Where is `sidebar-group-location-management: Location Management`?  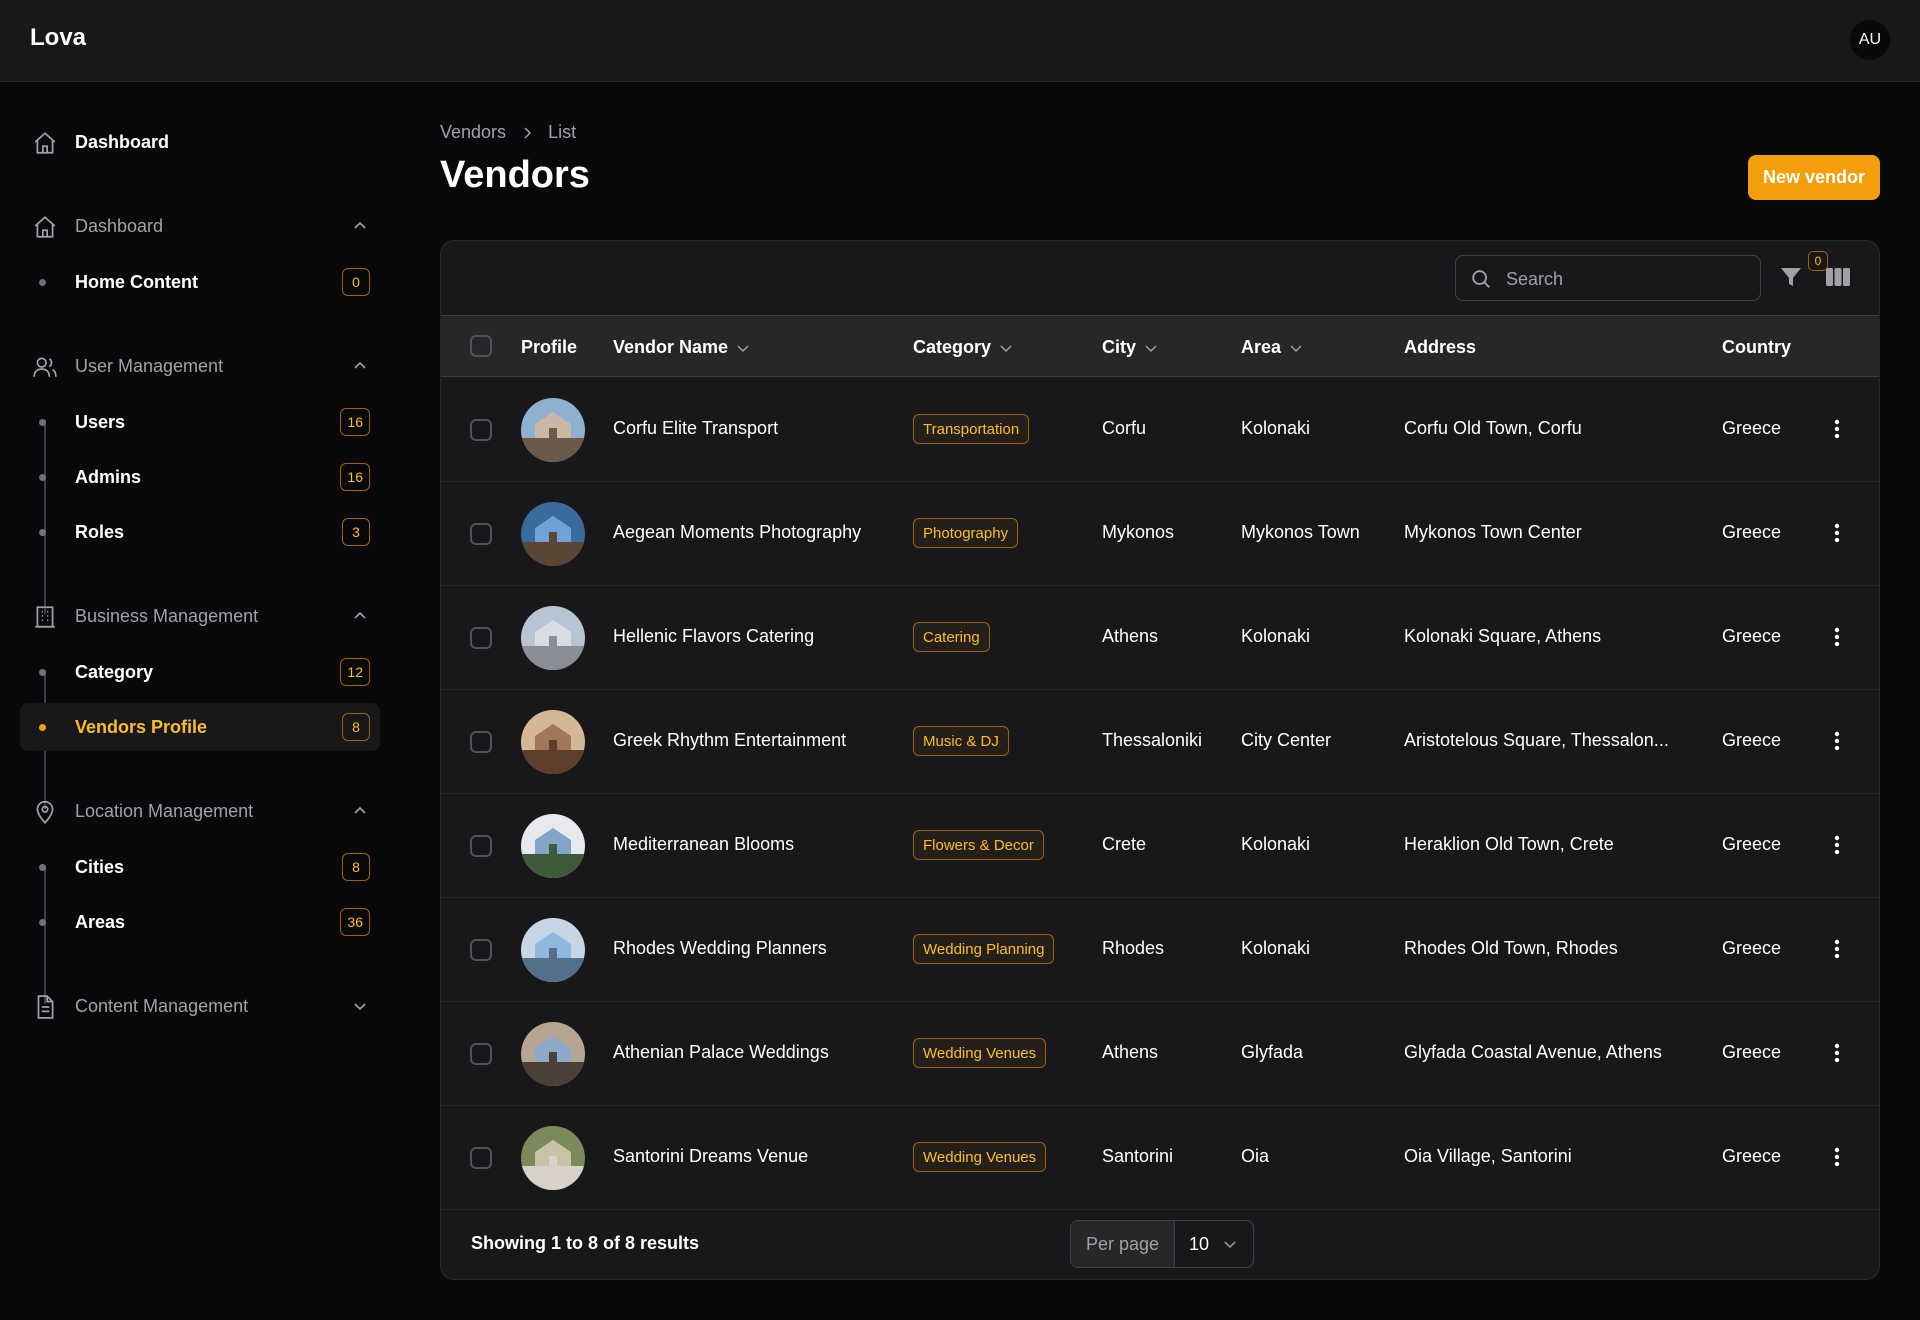
sidebar-group-location-management: Location Management is located at coordinates (200, 811).